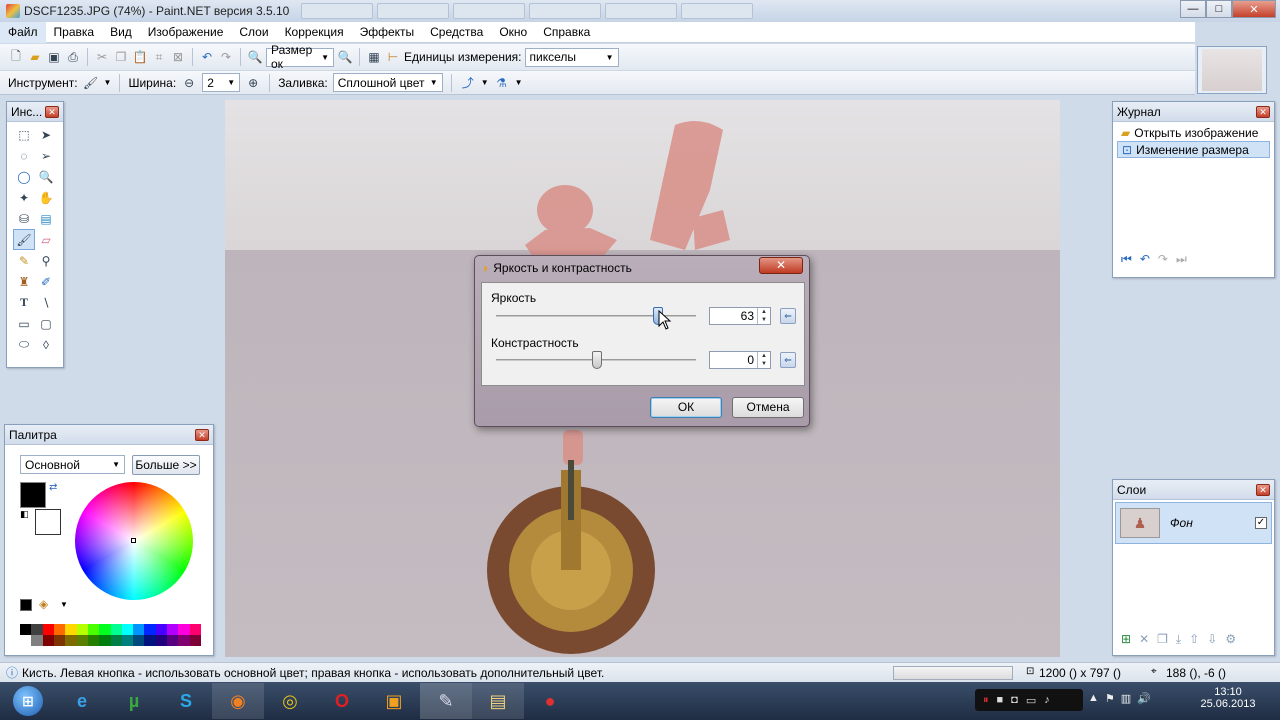  I want to click on brush-icon: 🖌, so click(91, 83).